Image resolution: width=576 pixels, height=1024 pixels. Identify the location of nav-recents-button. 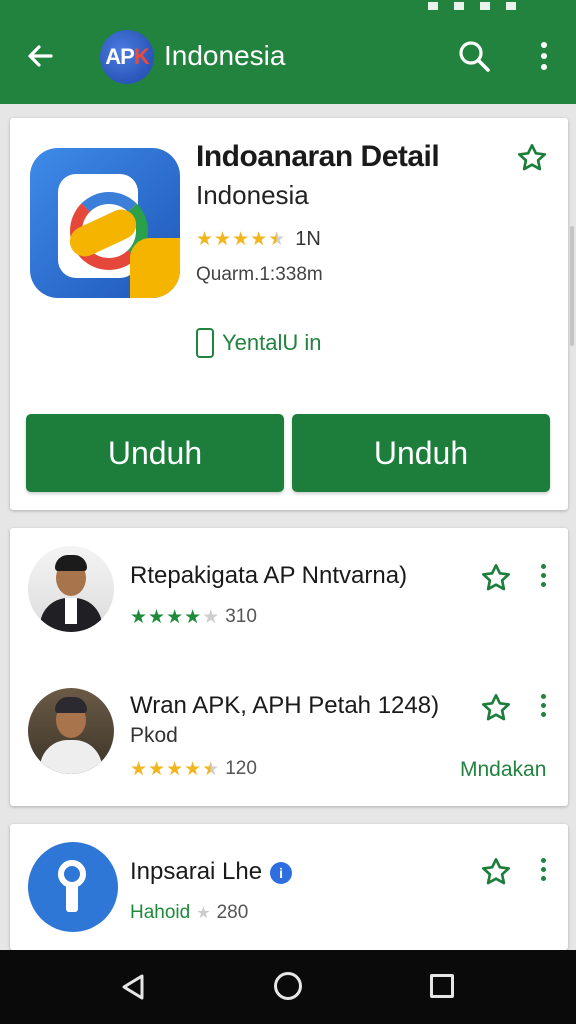
(442, 986).